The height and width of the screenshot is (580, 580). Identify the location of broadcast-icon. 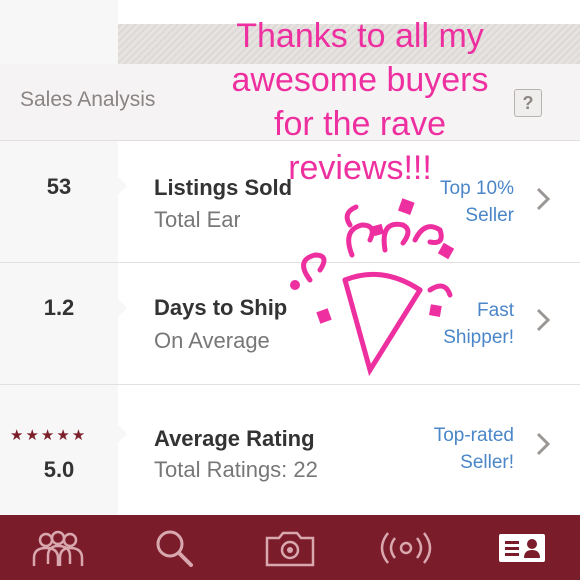
(406, 547).